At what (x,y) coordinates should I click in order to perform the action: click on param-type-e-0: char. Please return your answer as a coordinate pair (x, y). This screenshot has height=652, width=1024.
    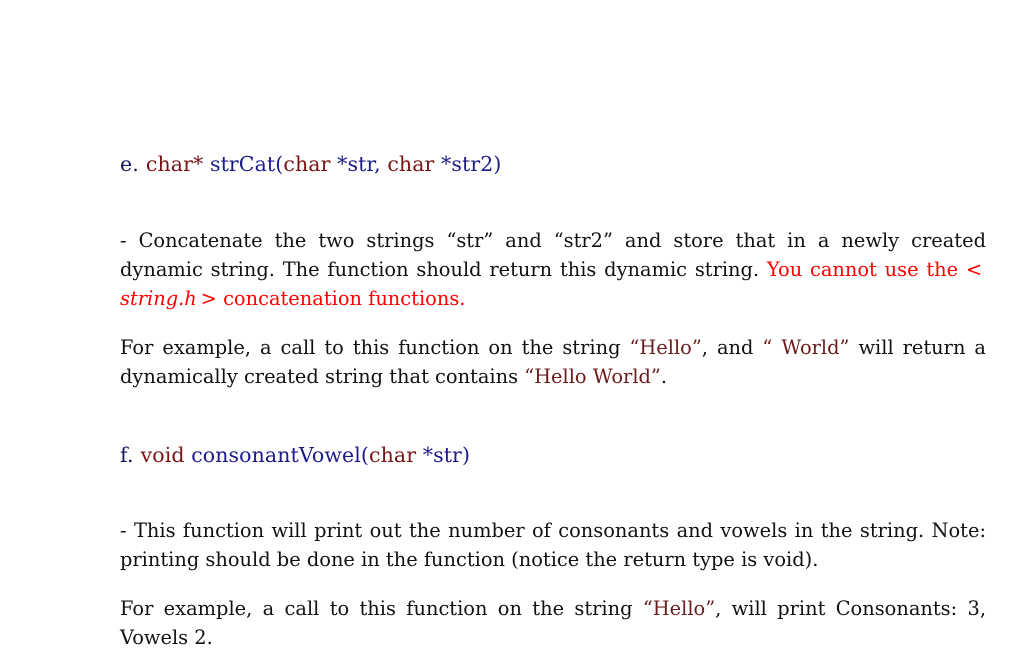
    Looking at the image, I should click on (307, 164).